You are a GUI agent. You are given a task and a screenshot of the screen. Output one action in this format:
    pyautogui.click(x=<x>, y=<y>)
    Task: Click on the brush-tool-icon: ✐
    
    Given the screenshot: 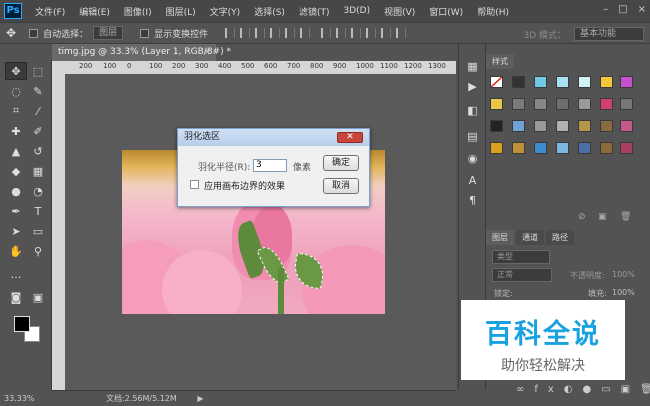 What is the action you would take?
    pyautogui.click(x=38, y=131)
    